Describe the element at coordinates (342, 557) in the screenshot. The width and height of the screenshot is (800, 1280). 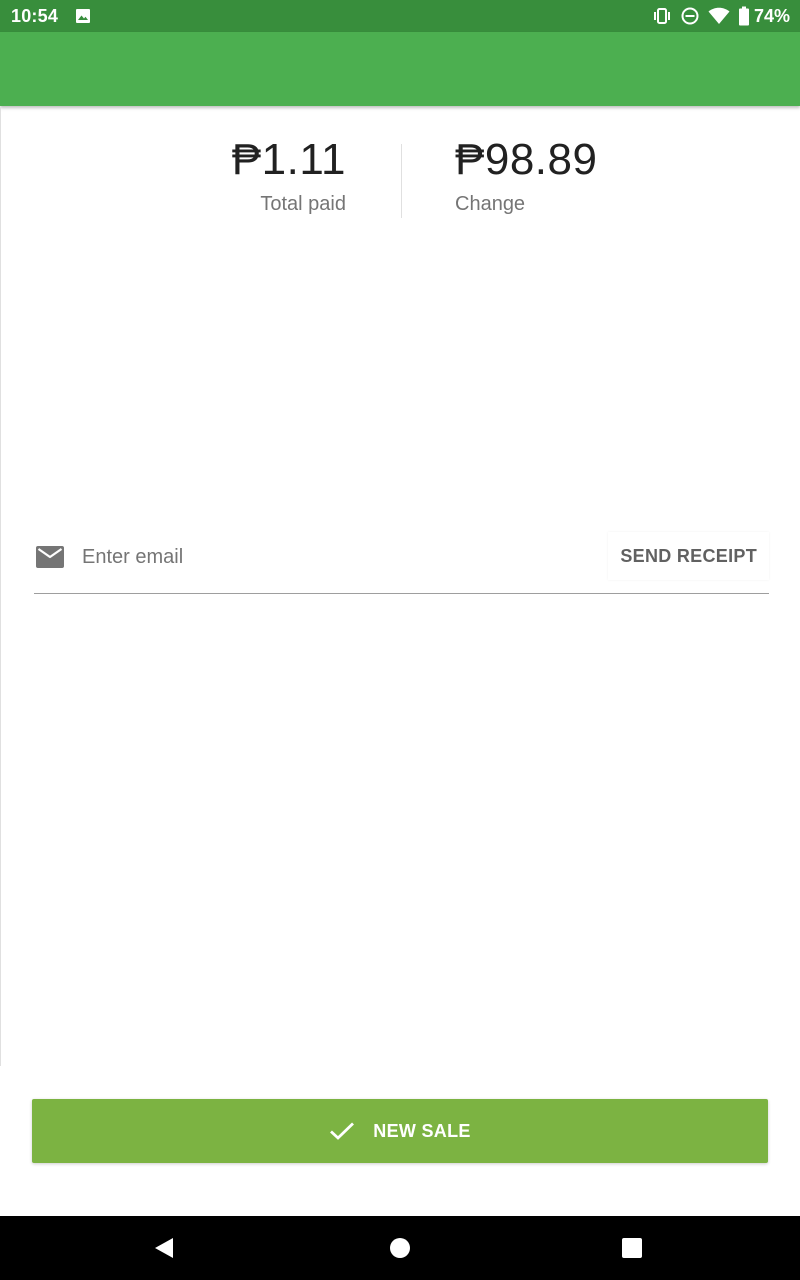
I see `email-input` at that location.